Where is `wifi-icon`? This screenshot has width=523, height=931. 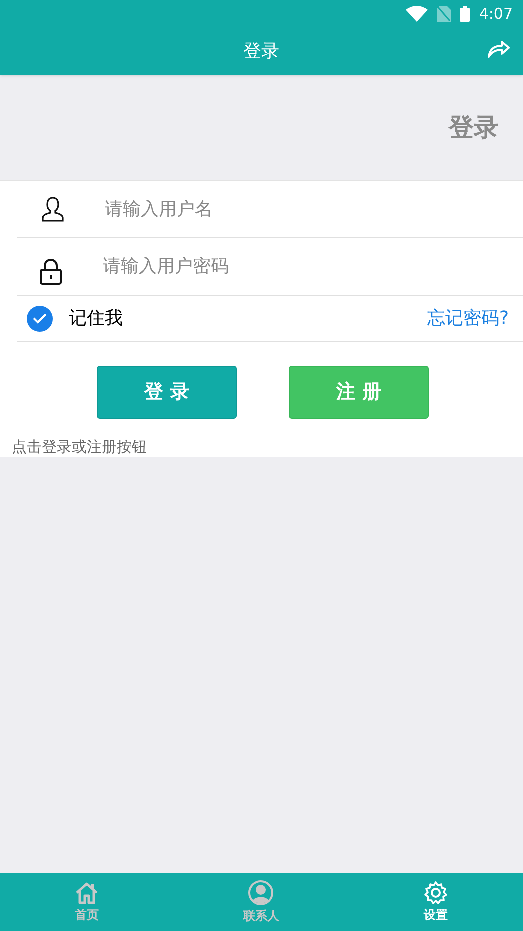
wifi-icon is located at coordinates (417, 14).